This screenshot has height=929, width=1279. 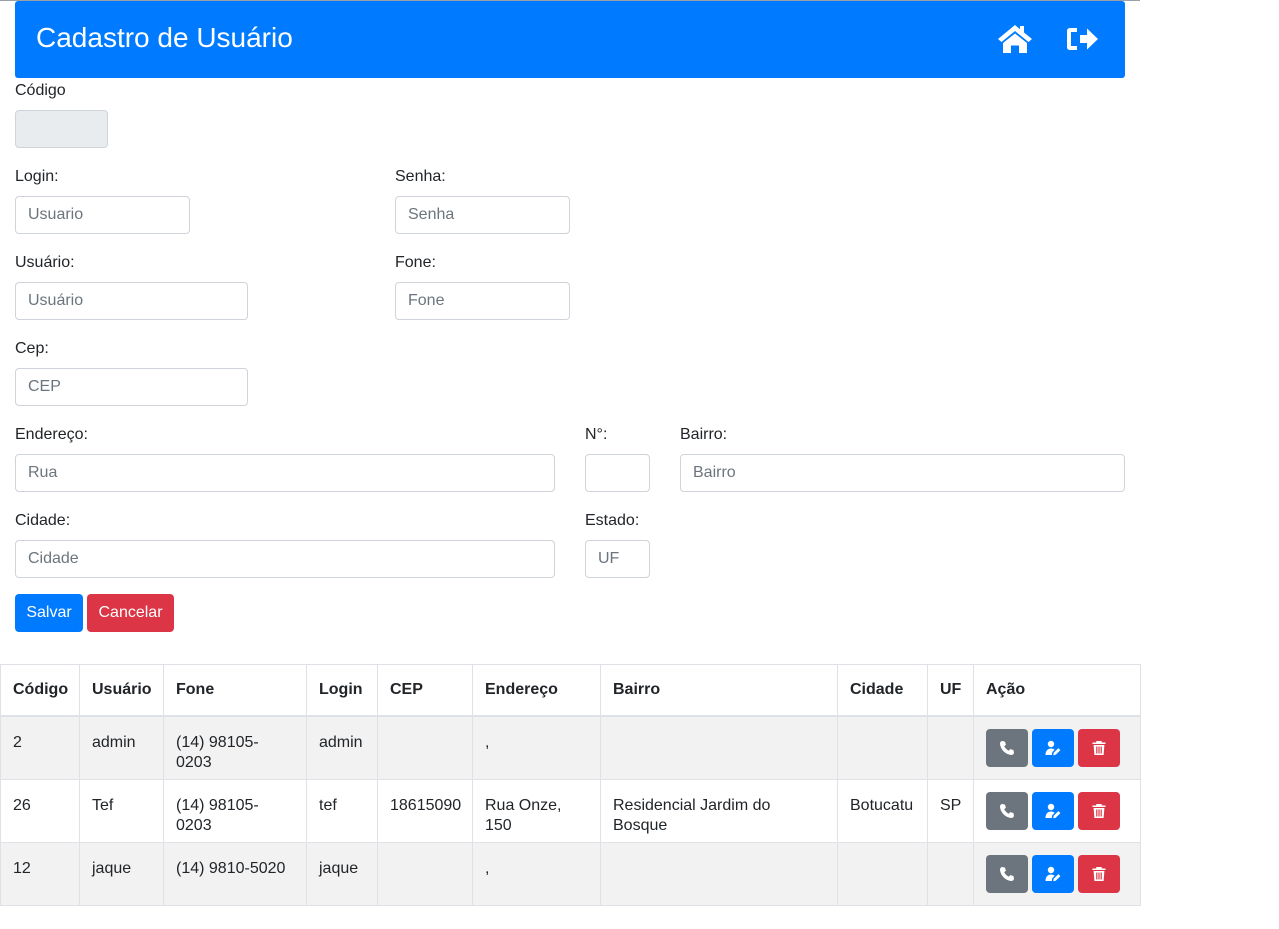 What do you see at coordinates (40, 90) in the screenshot?
I see `codigo-label: Código` at bounding box center [40, 90].